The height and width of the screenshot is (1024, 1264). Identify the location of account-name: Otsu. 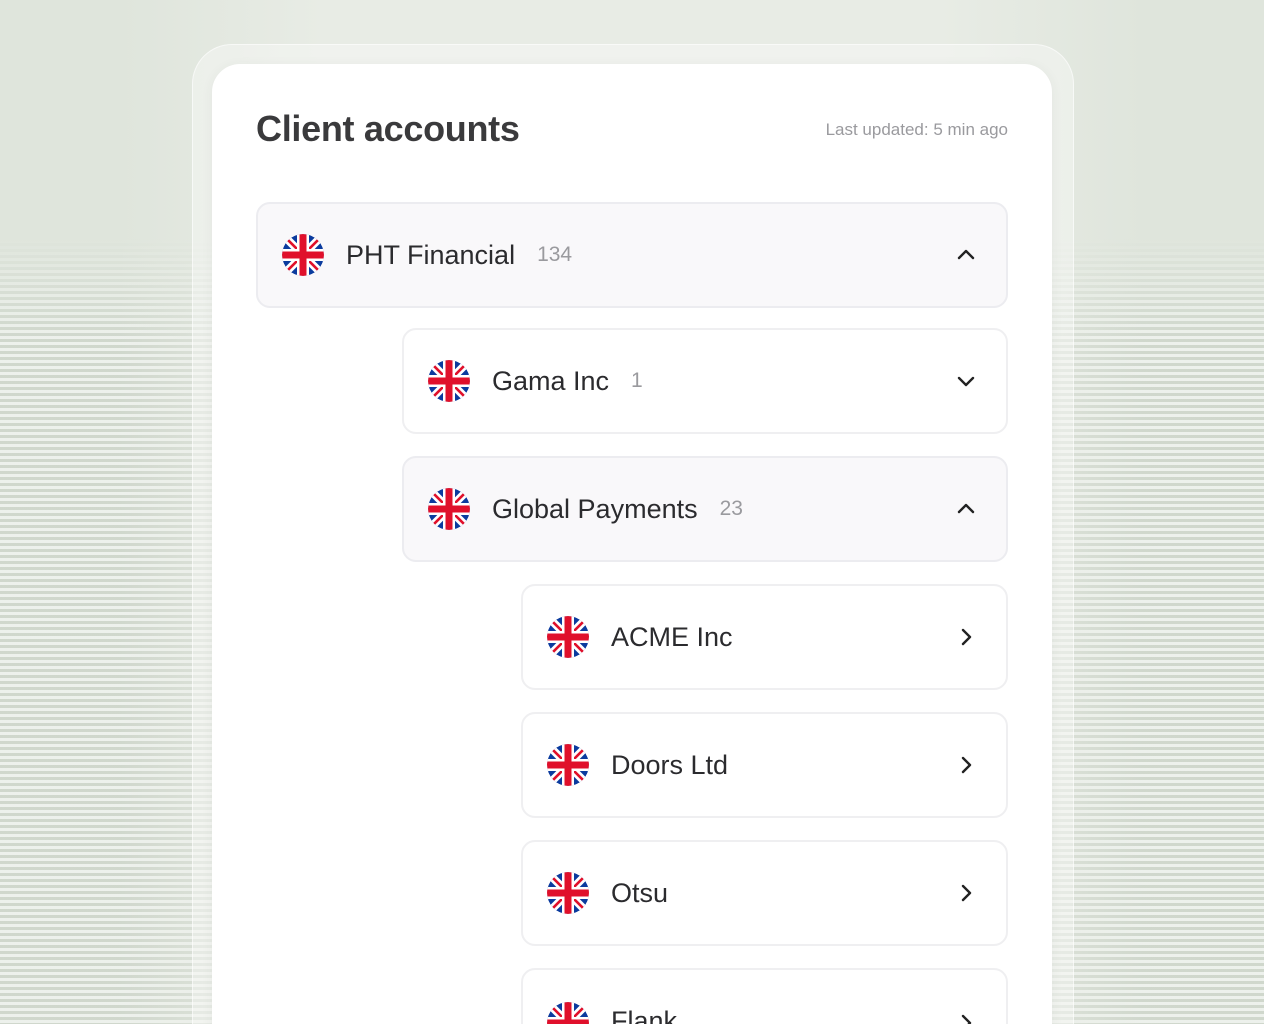
(640, 892).